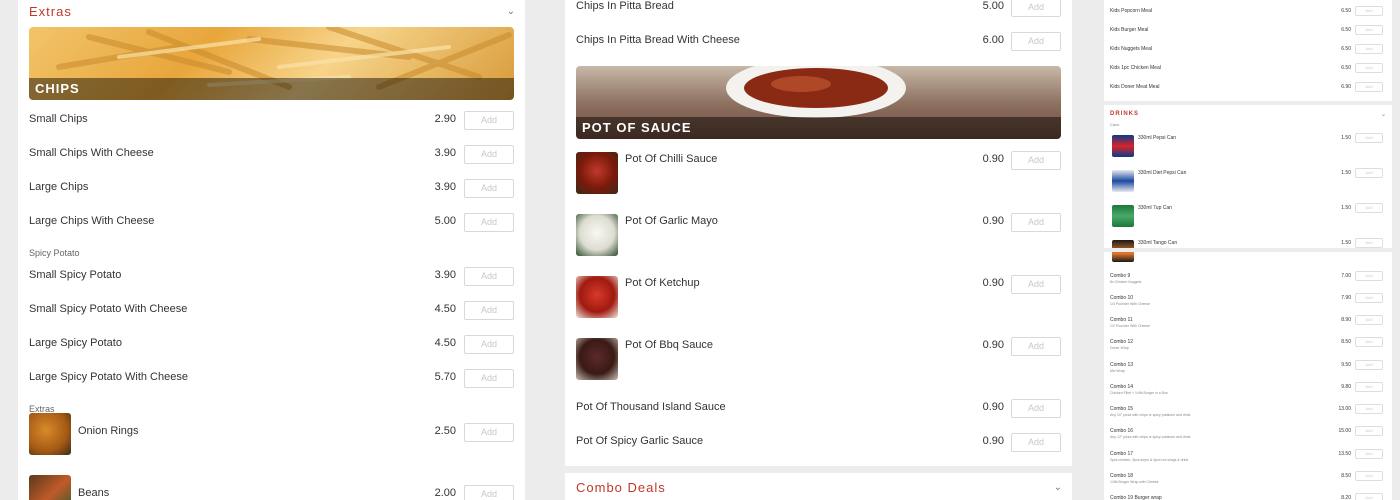  What do you see at coordinates (1115, 124) in the screenshot?
I see `drinks-subhead: Cans` at bounding box center [1115, 124].